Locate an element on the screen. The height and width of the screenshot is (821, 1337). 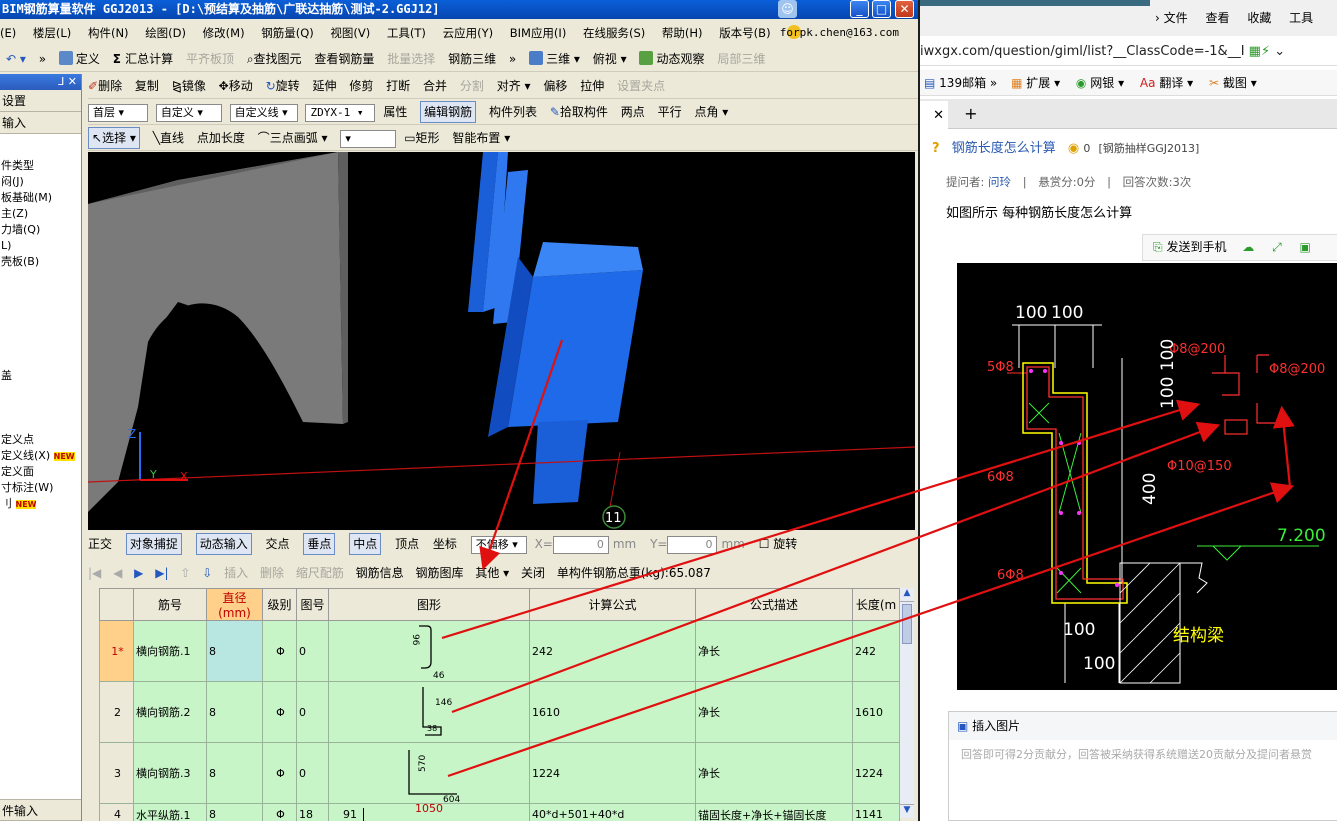
two-points-button: 两点 is located at coordinates (633, 112).